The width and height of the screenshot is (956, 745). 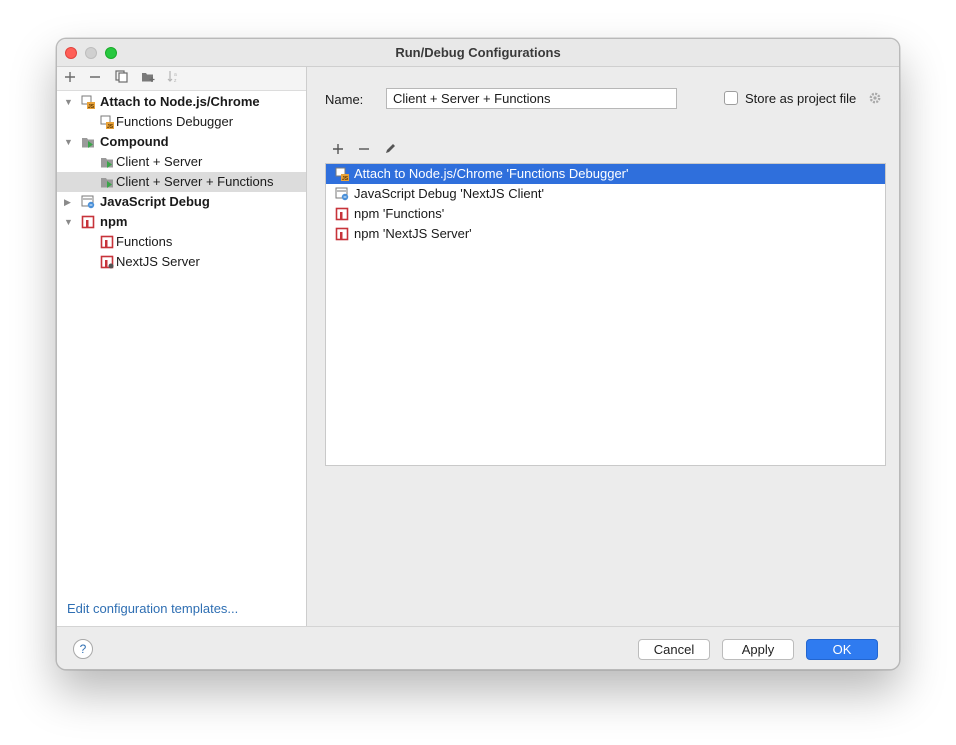 What do you see at coordinates (181, 222) in the screenshot?
I see `tree-group-npm: ▼ npm` at bounding box center [181, 222].